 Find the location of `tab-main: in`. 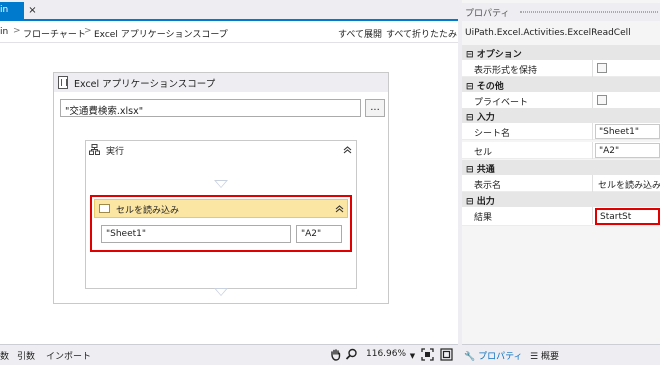

tab-main: in is located at coordinates (12, 11).